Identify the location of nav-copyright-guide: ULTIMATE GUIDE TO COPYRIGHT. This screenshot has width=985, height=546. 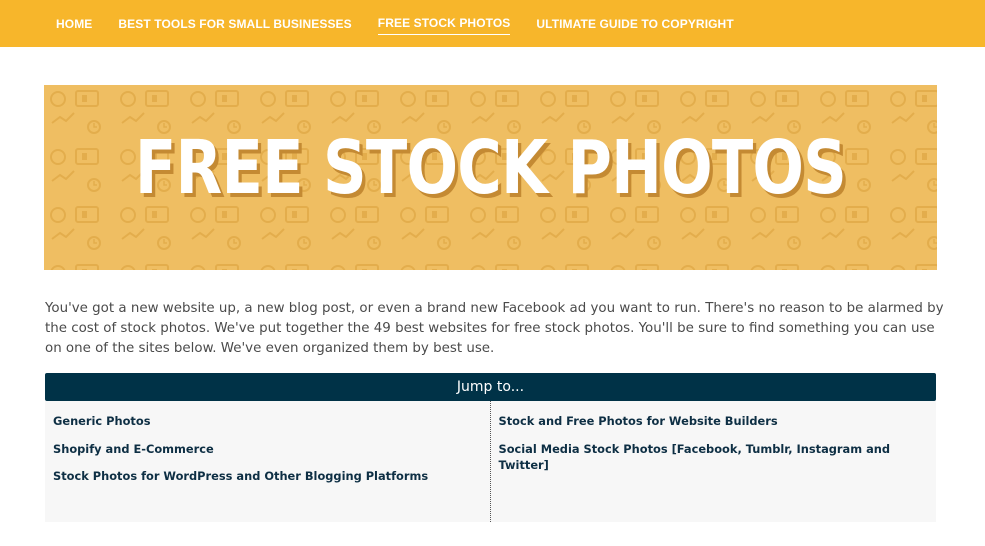
(634, 24).